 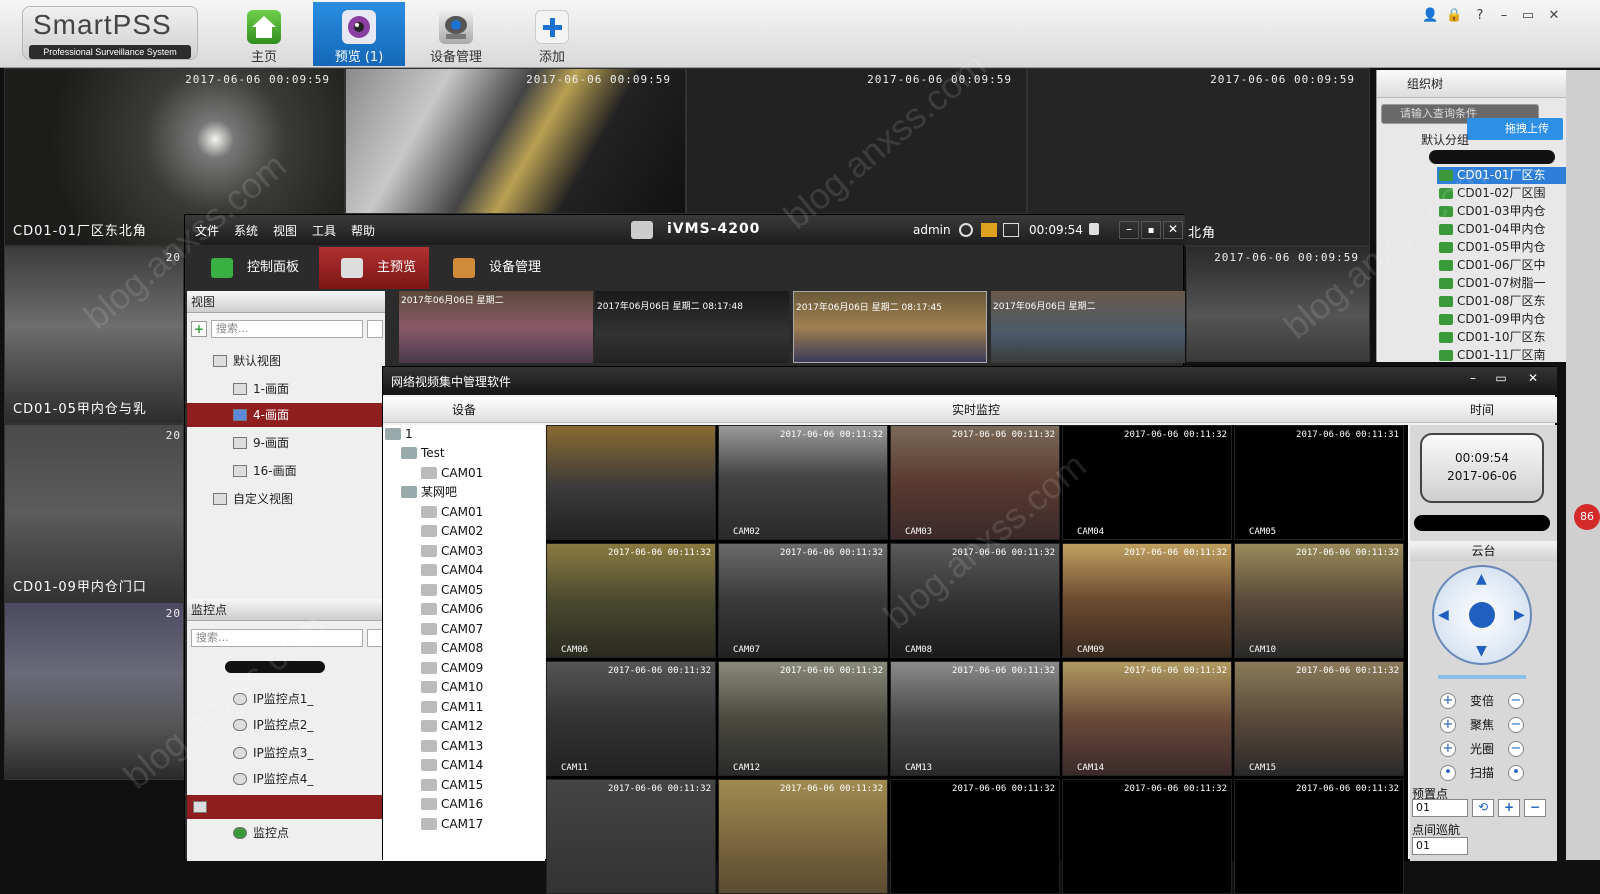 What do you see at coordinates (451, 804) in the screenshot?
I see `tree-cam: CAM16` at bounding box center [451, 804].